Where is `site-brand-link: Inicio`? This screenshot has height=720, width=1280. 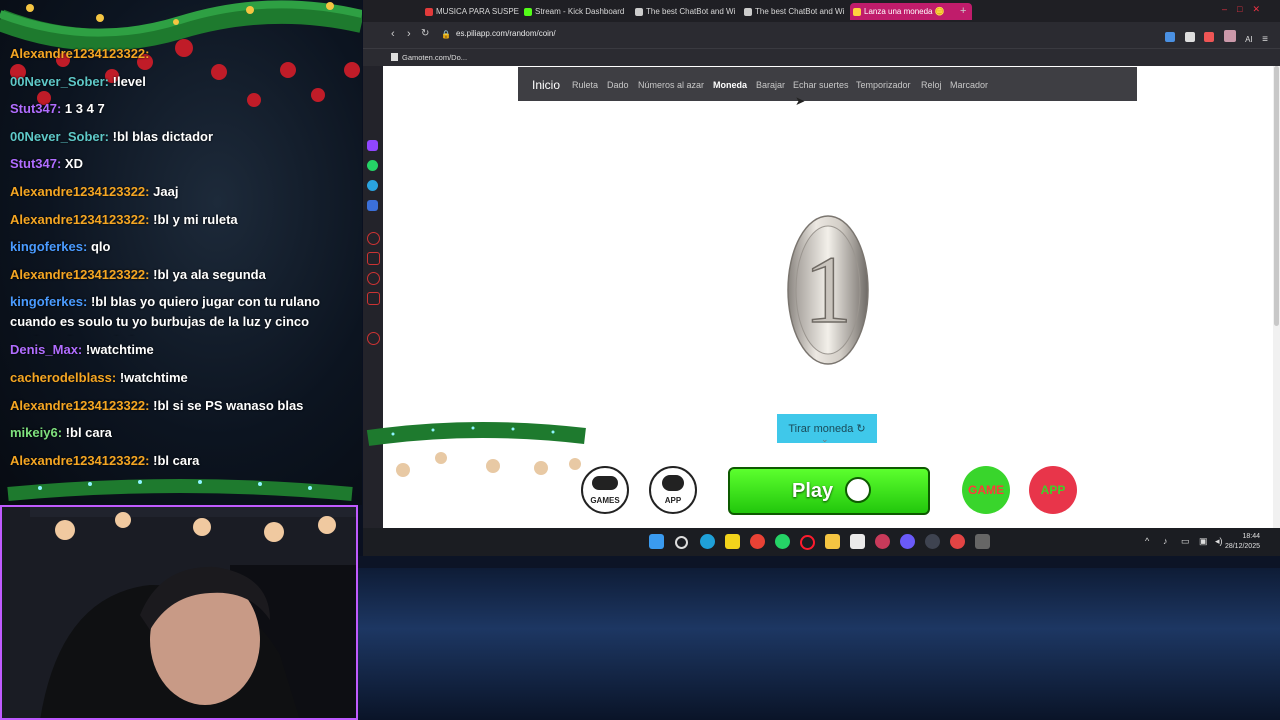 site-brand-link: Inicio is located at coordinates (546, 85).